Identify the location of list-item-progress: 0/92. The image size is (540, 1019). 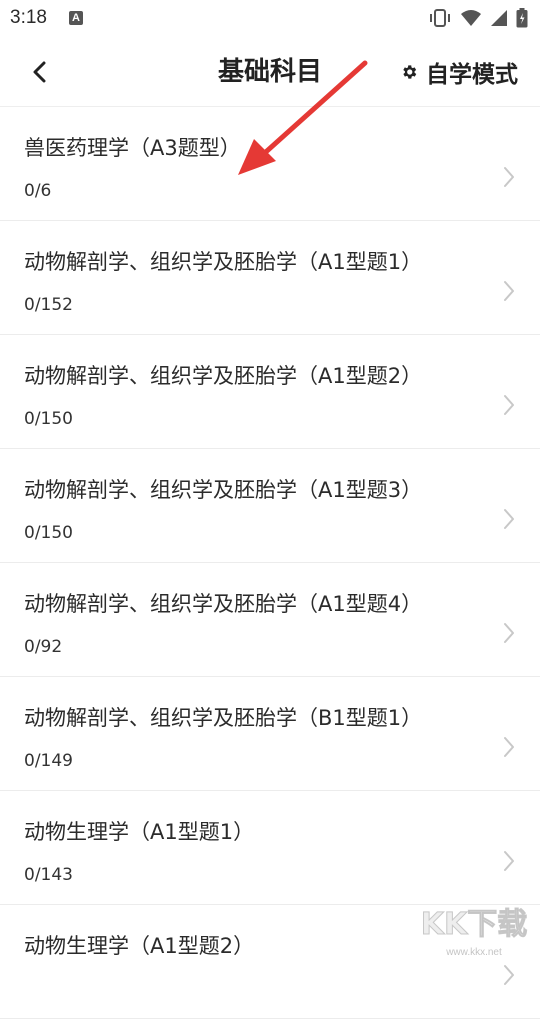
(43, 647).